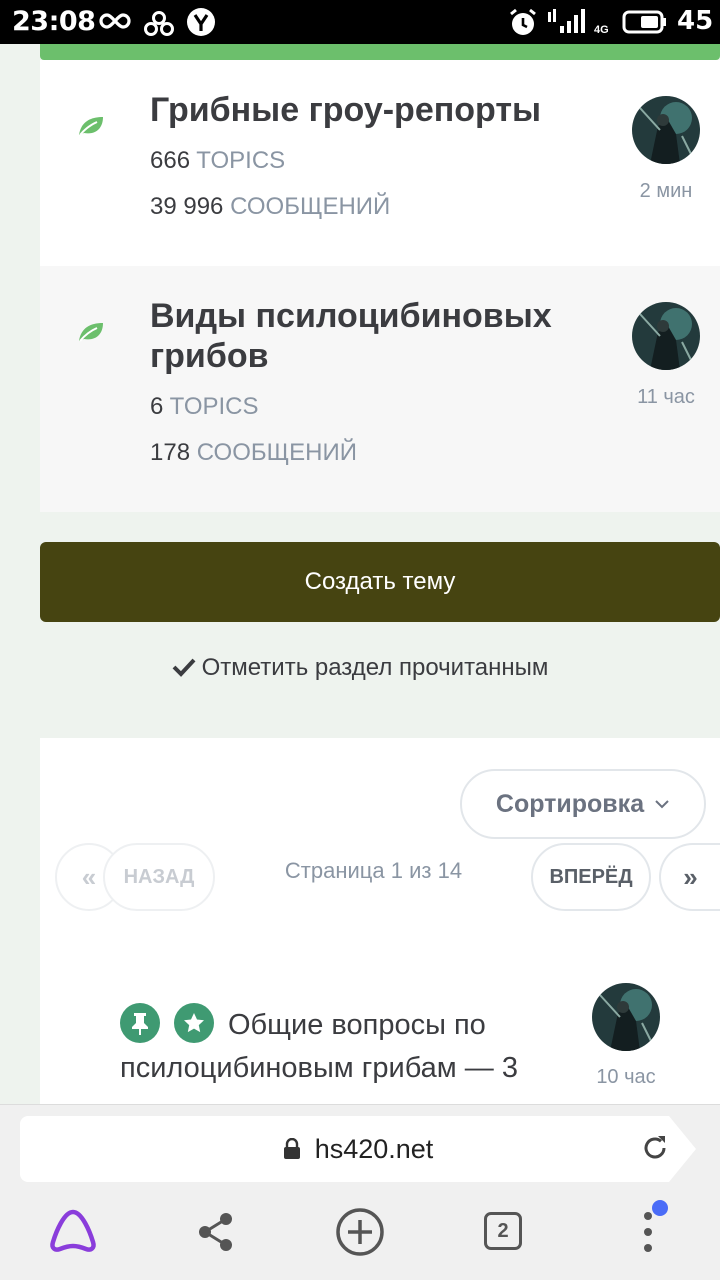 Image resolution: width=720 pixels, height=1280 pixels. Describe the element at coordinates (380, 52) in the screenshot. I see `category-header-bar` at that location.